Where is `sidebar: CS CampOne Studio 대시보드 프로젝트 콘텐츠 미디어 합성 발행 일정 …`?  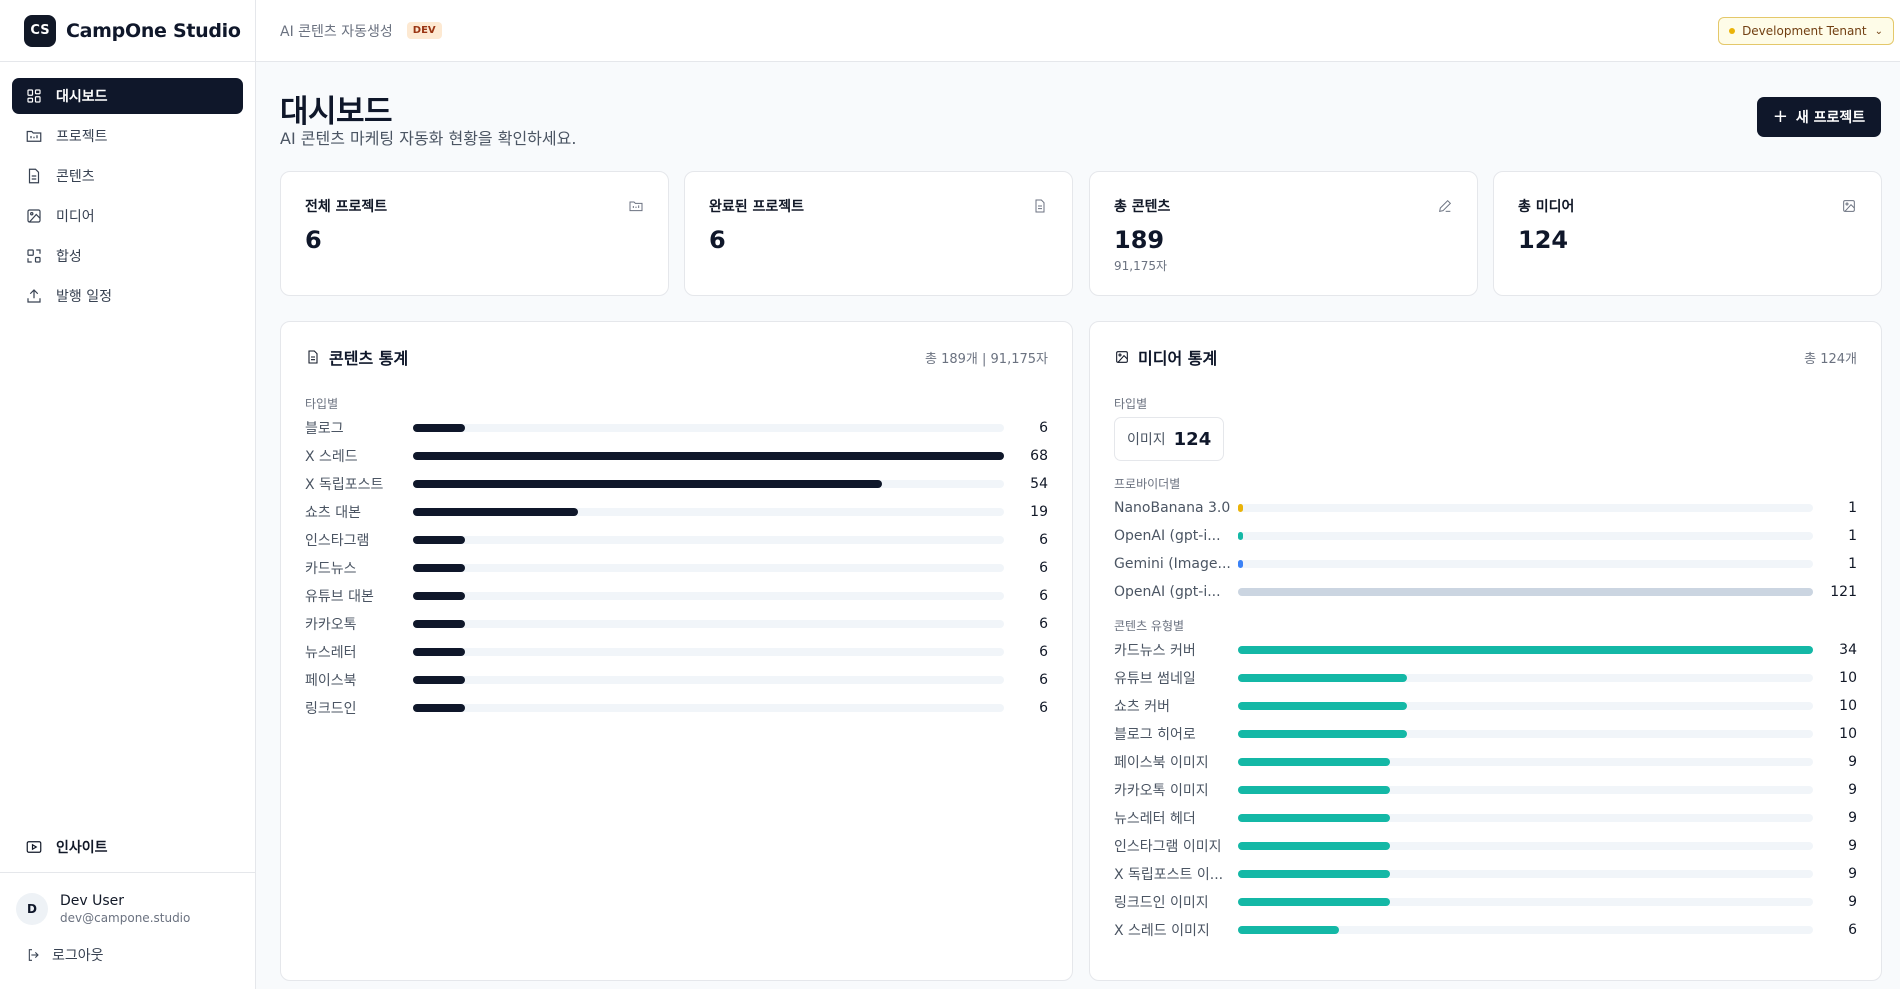
sidebar: CS CampOne Studio 대시보드 프로젝트 콘텐츠 미디어 합성 발행 일정 … is located at coordinates (128, 494).